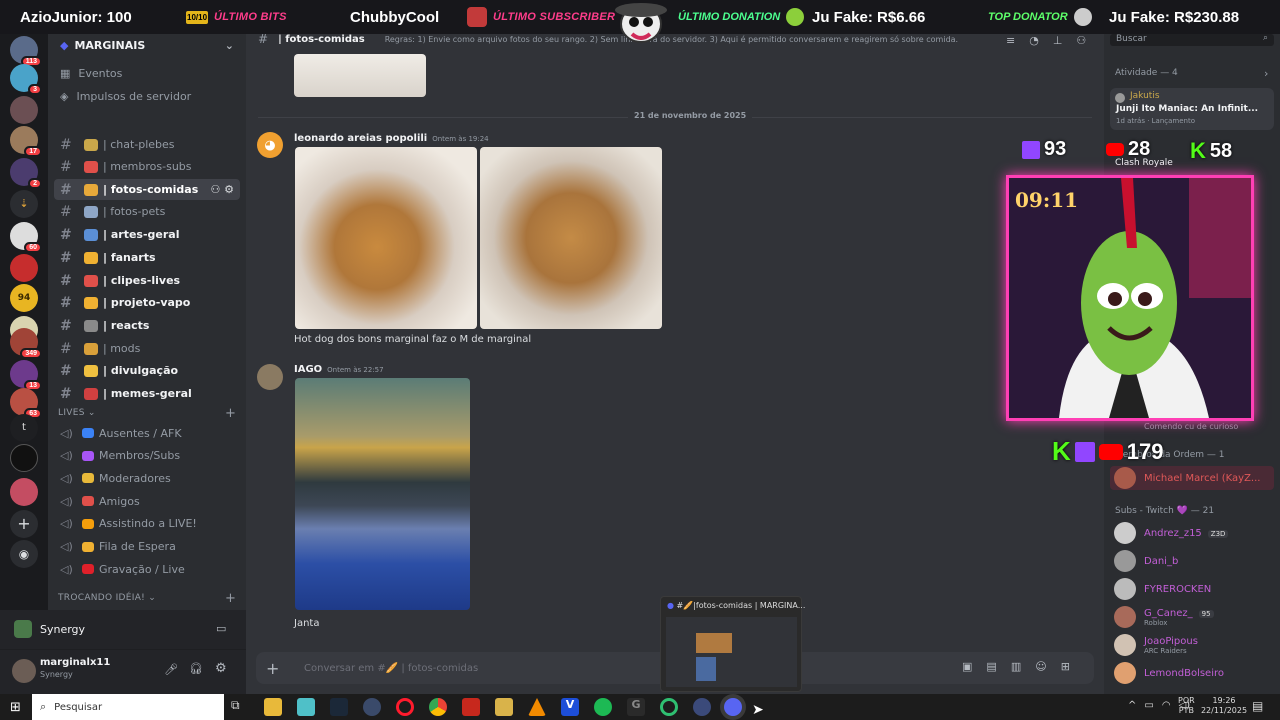 Image resolution: width=1280 pixels, height=720 pixels. Describe the element at coordinates (147, 166) in the screenshot. I see `channel-item: # | membros-subs` at that location.